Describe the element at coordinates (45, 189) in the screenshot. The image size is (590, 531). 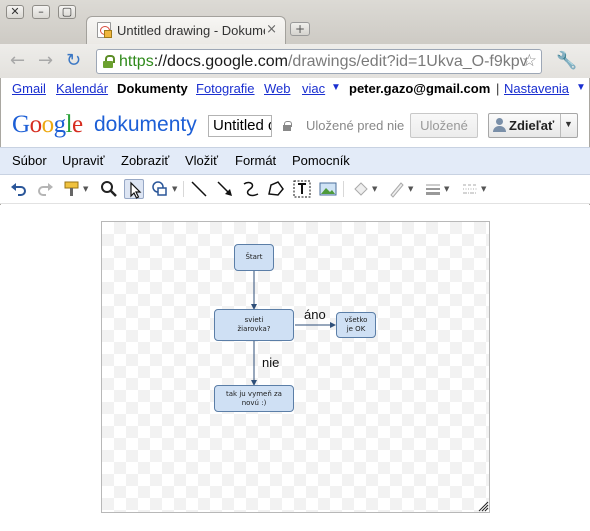
I see `redo-icon` at that location.